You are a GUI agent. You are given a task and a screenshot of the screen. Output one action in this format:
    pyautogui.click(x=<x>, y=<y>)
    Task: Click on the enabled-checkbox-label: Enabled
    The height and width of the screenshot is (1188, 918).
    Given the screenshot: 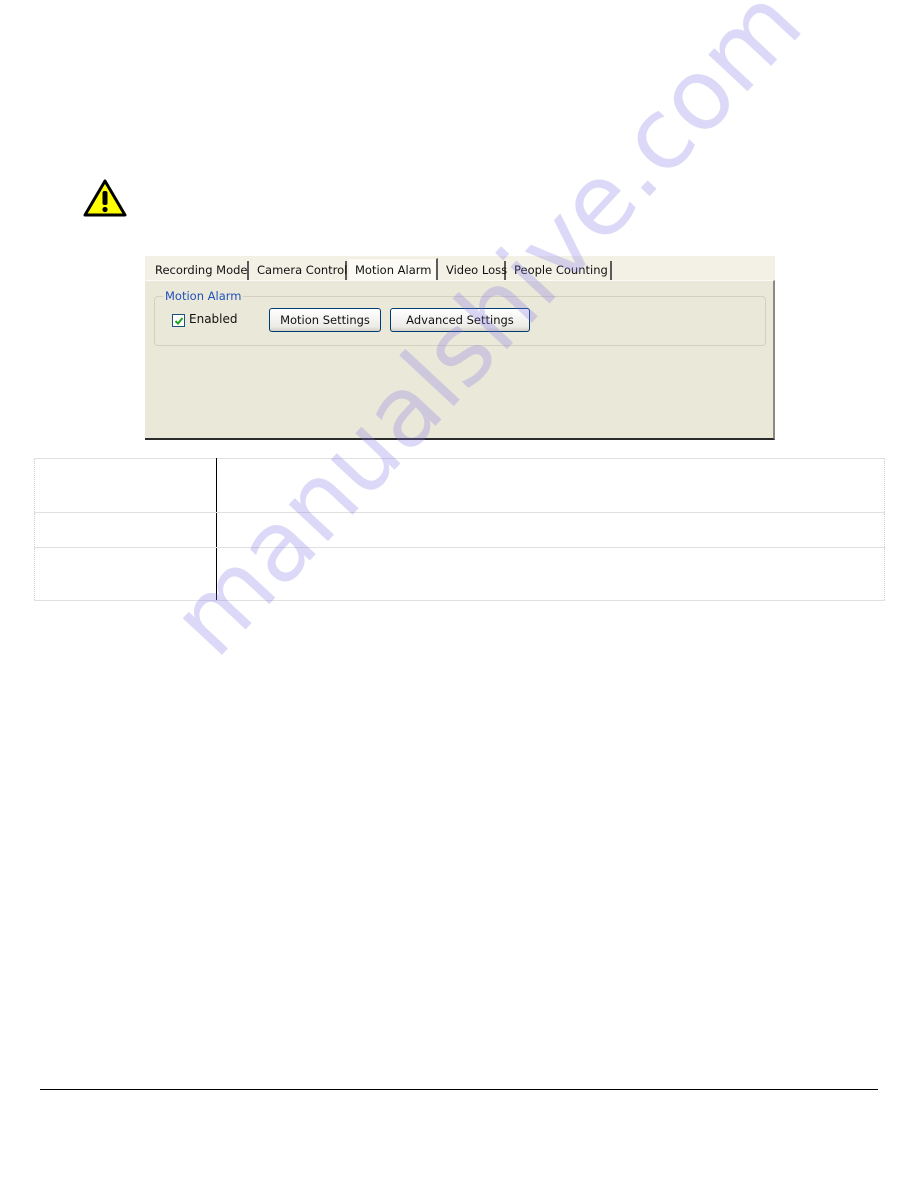 What is the action you would take?
    pyautogui.click(x=213, y=319)
    